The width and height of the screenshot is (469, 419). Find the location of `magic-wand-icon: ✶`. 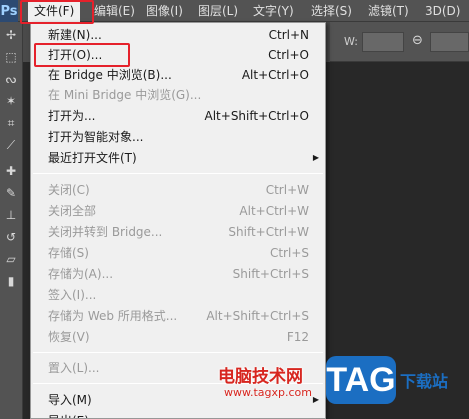

magic-wand-icon: ✶ is located at coordinates (11, 101).